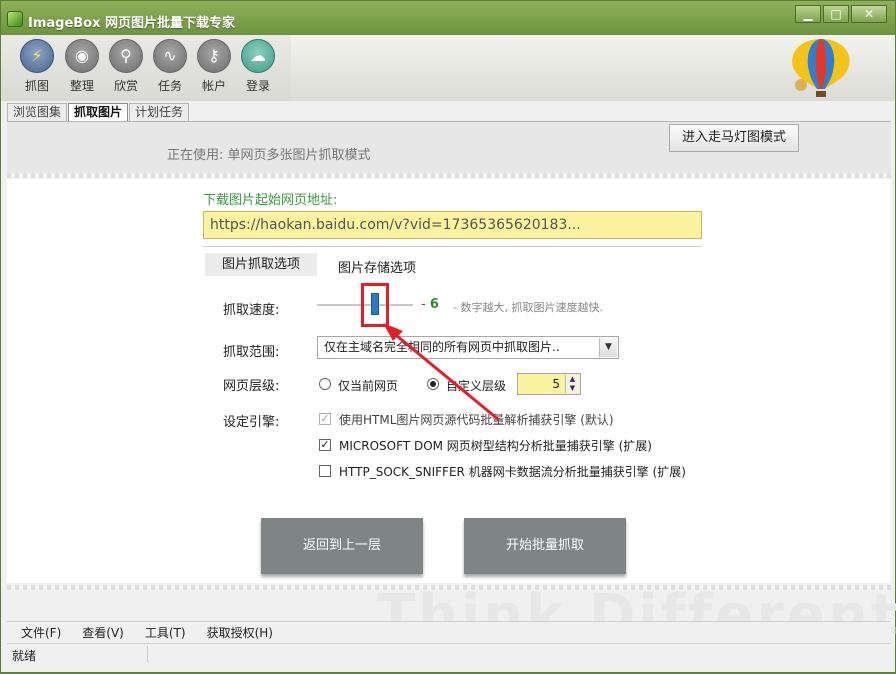 The height and width of the screenshot is (674, 896). What do you see at coordinates (449, 631) in the screenshot?
I see `menu-bar: 文件(F) 查看(V) 工具(T) 获取授权(H)` at bounding box center [449, 631].